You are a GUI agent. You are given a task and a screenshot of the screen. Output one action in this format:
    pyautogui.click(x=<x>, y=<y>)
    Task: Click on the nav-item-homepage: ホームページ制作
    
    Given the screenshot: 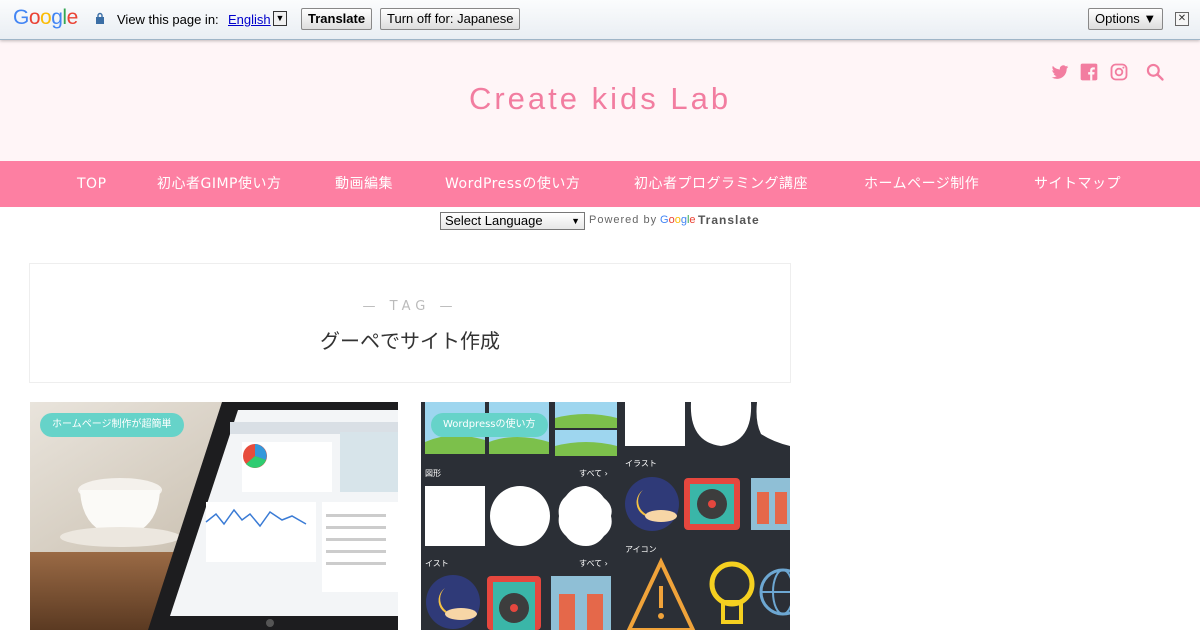 What is the action you would take?
    pyautogui.click(x=921, y=184)
    